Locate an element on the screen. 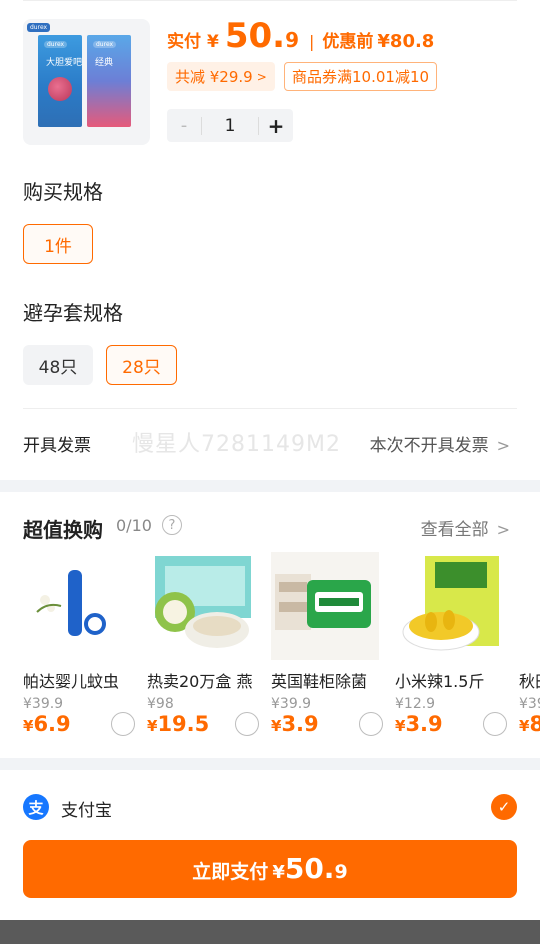  invoice-value: 本次不开具发票 is located at coordinates (429, 446).